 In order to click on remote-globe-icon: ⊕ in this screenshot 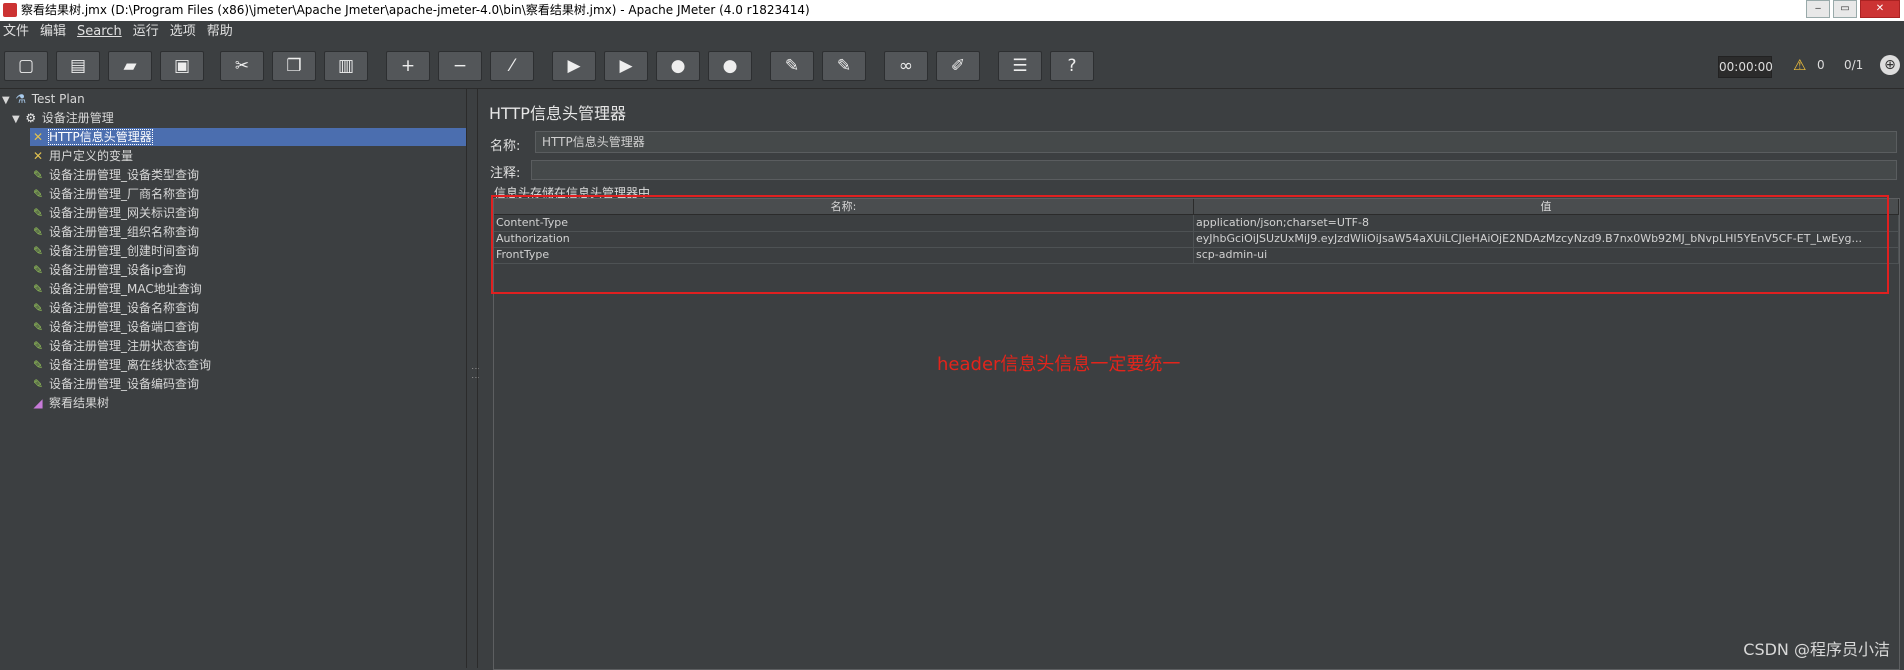, I will do `click(1890, 65)`.